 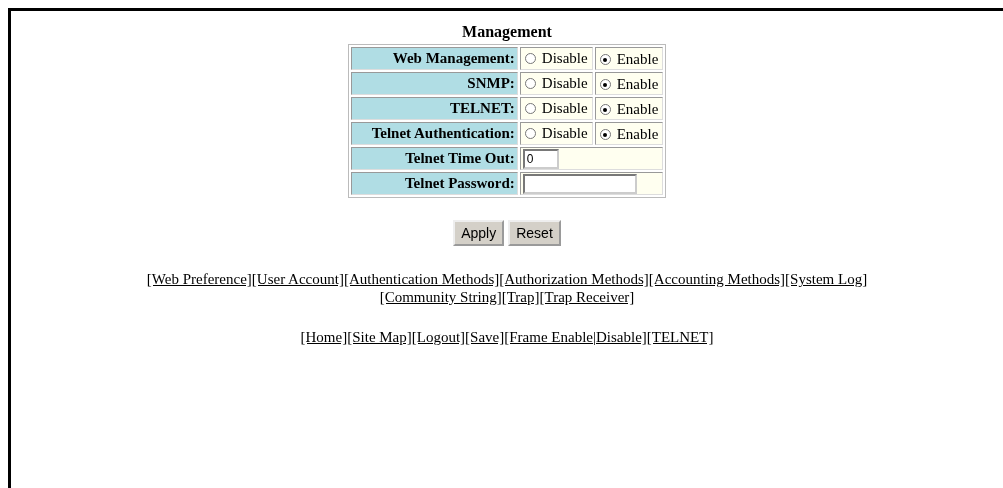 What do you see at coordinates (717, 279) in the screenshot?
I see `nav-link: [Accounting Methods]` at bounding box center [717, 279].